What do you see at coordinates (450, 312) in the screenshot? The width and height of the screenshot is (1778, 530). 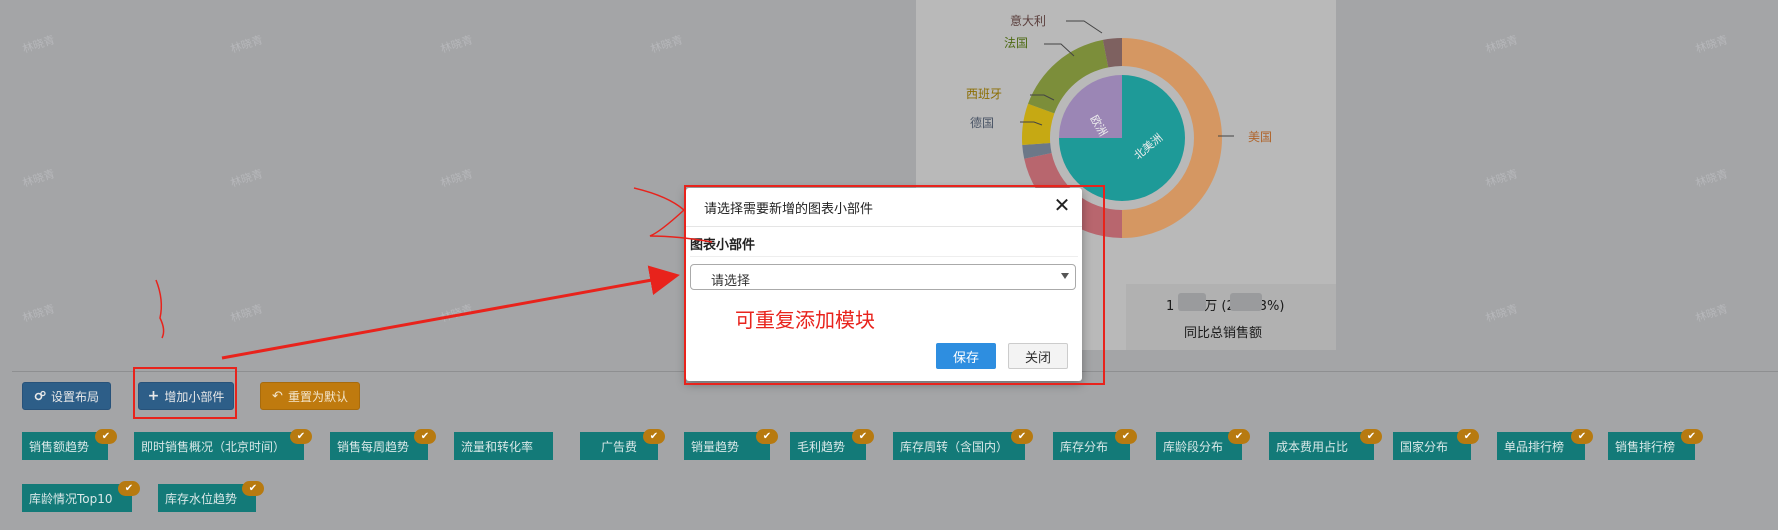 I see `arrow` at bounding box center [450, 312].